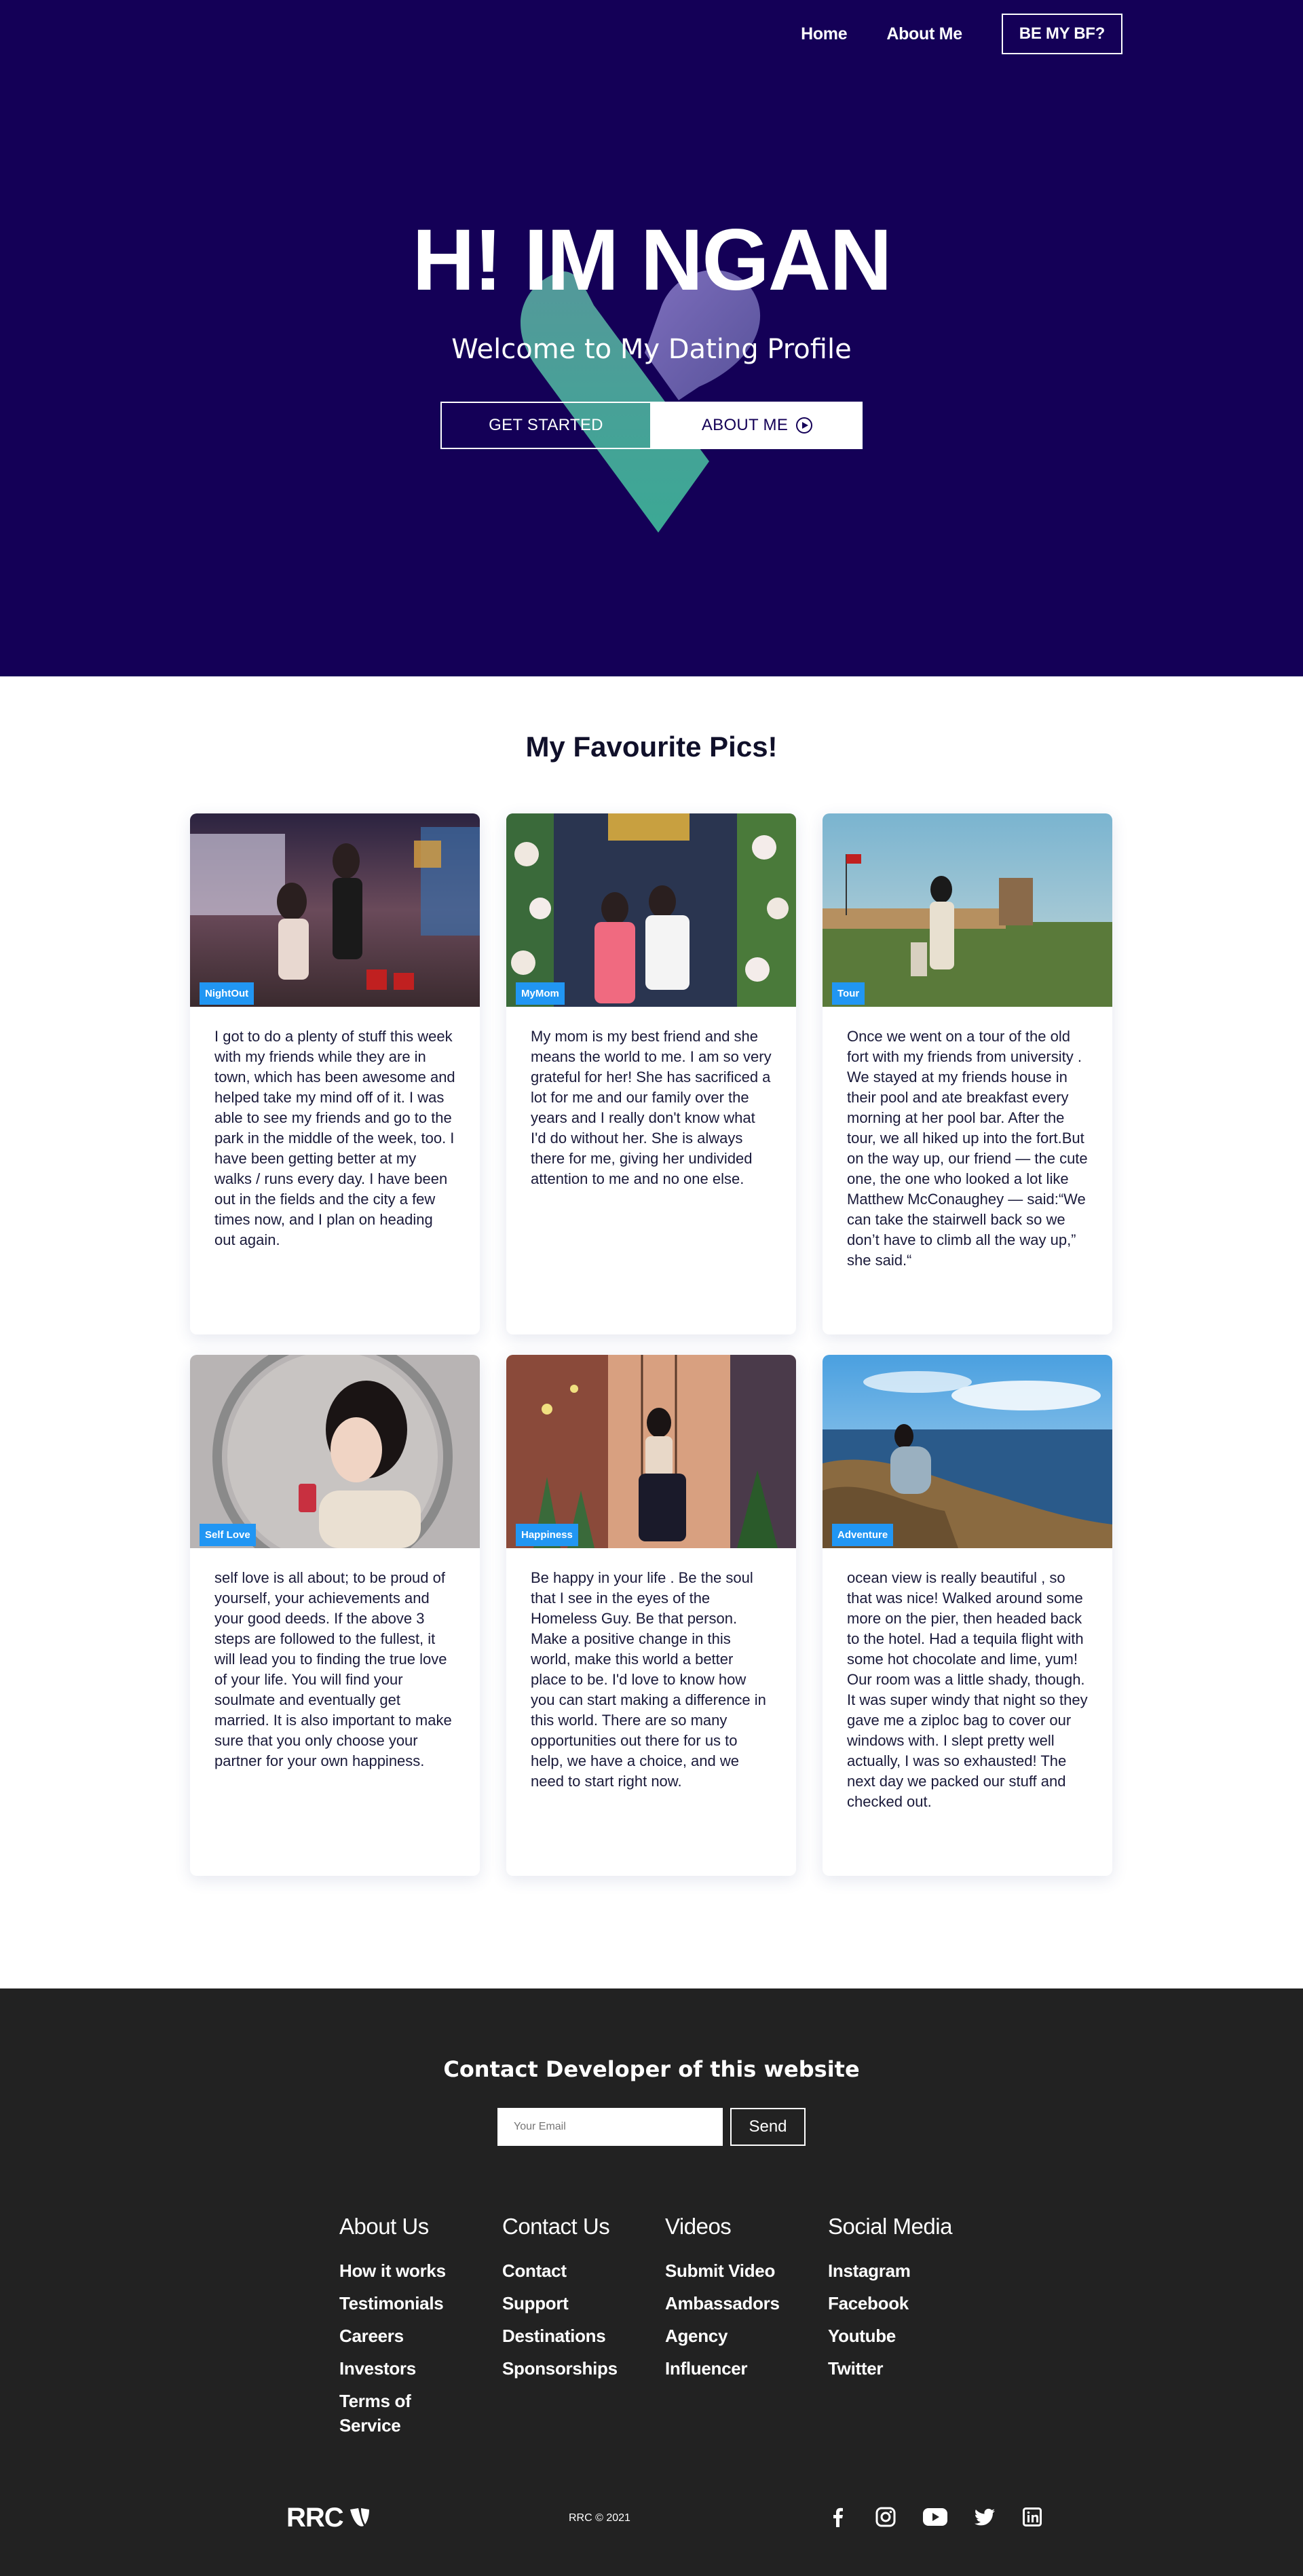  Describe the element at coordinates (745, 425) in the screenshot. I see `about-me-label: ABOUT ME` at that location.